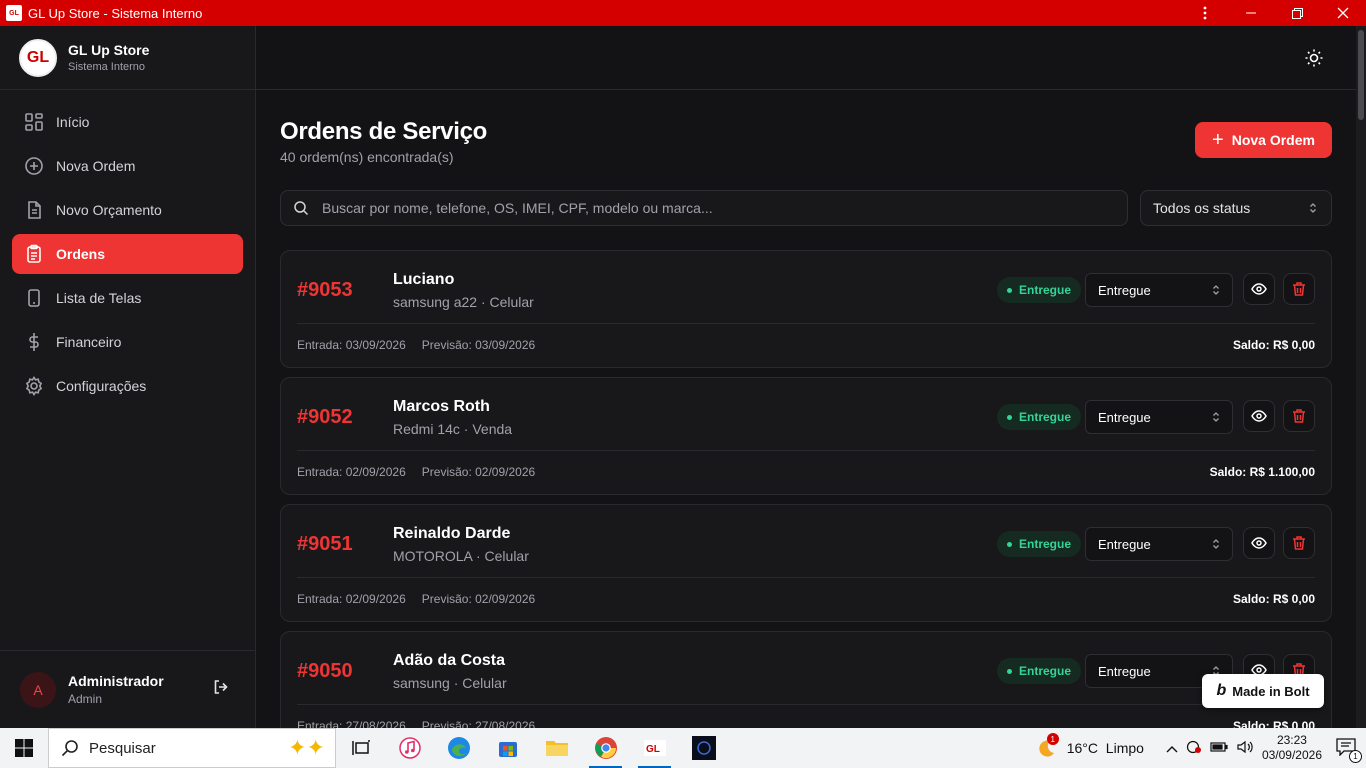  I want to click on close-icon, so click(1343, 13).